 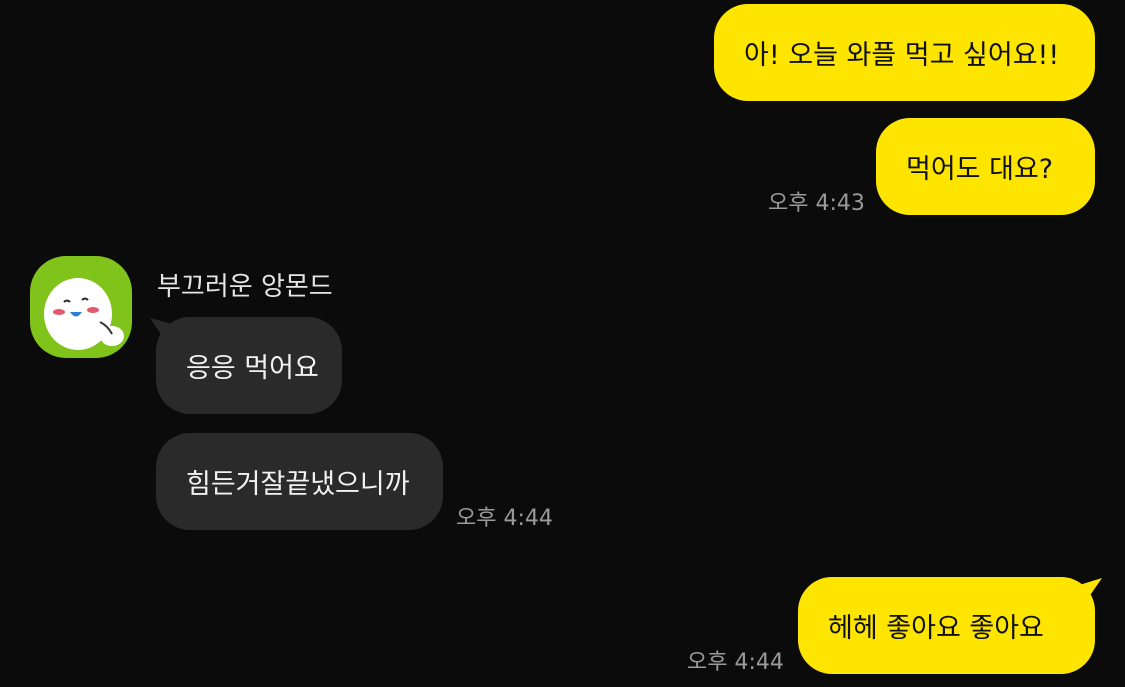 I want to click on contact-avatar, so click(x=81, y=307).